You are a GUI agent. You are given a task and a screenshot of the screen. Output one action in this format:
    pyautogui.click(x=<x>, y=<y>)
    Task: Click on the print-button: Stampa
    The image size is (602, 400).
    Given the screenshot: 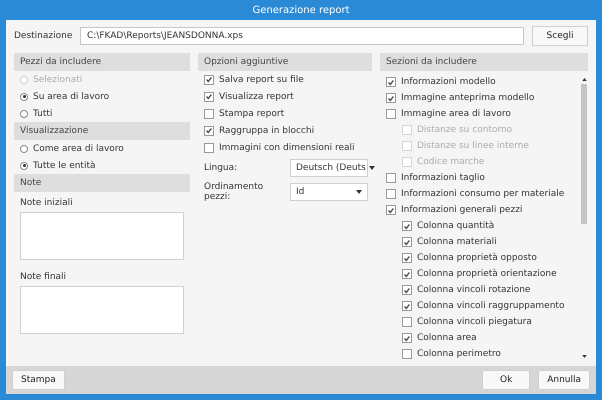 What is the action you would take?
    pyautogui.click(x=38, y=380)
    